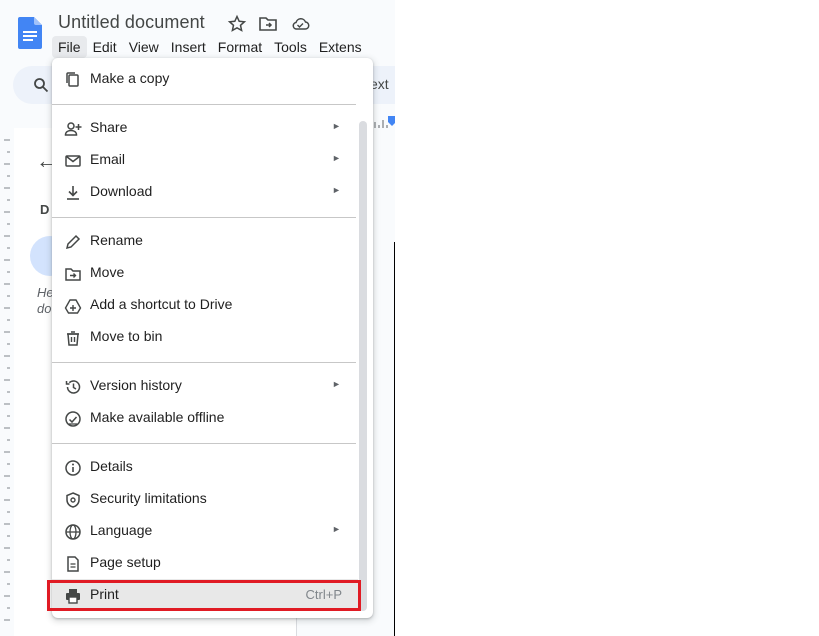  What do you see at coordinates (73, 468) in the screenshot?
I see `info-icon` at bounding box center [73, 468].